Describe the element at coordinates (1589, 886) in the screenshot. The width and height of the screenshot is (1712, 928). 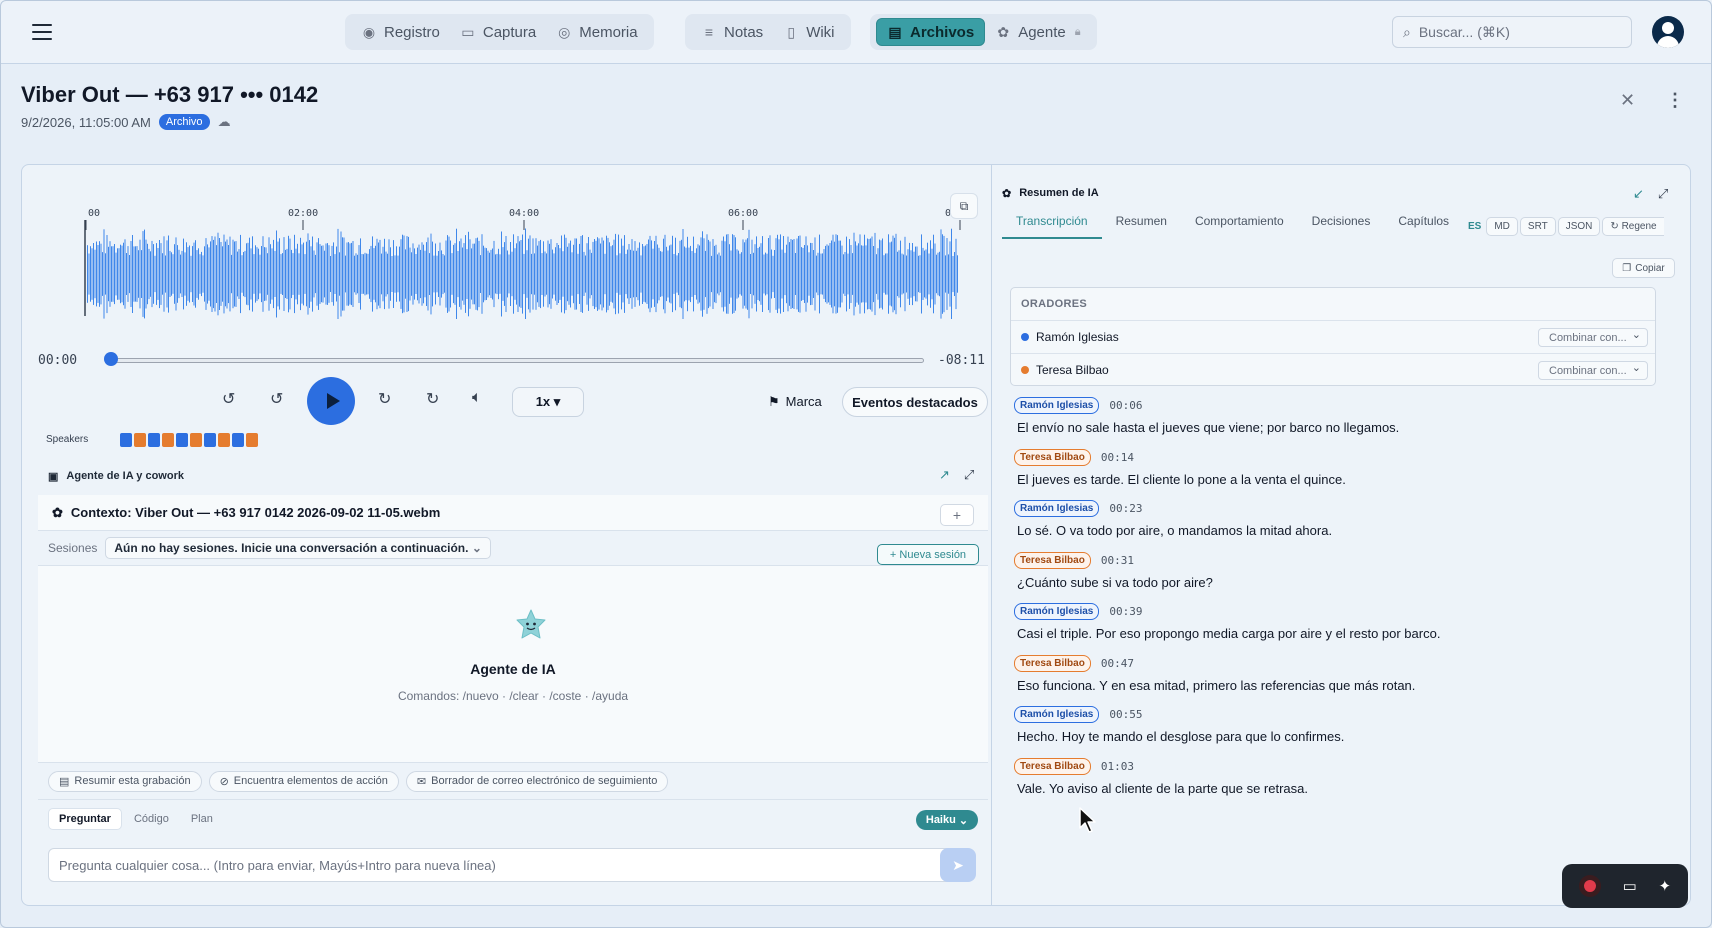
I see `record-button` at that location.